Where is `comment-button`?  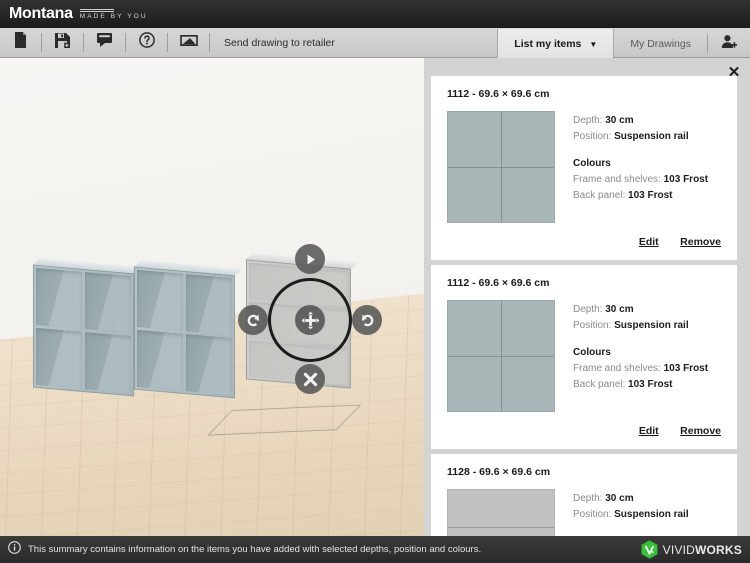 comment-button is located at coordinates (104, 42).